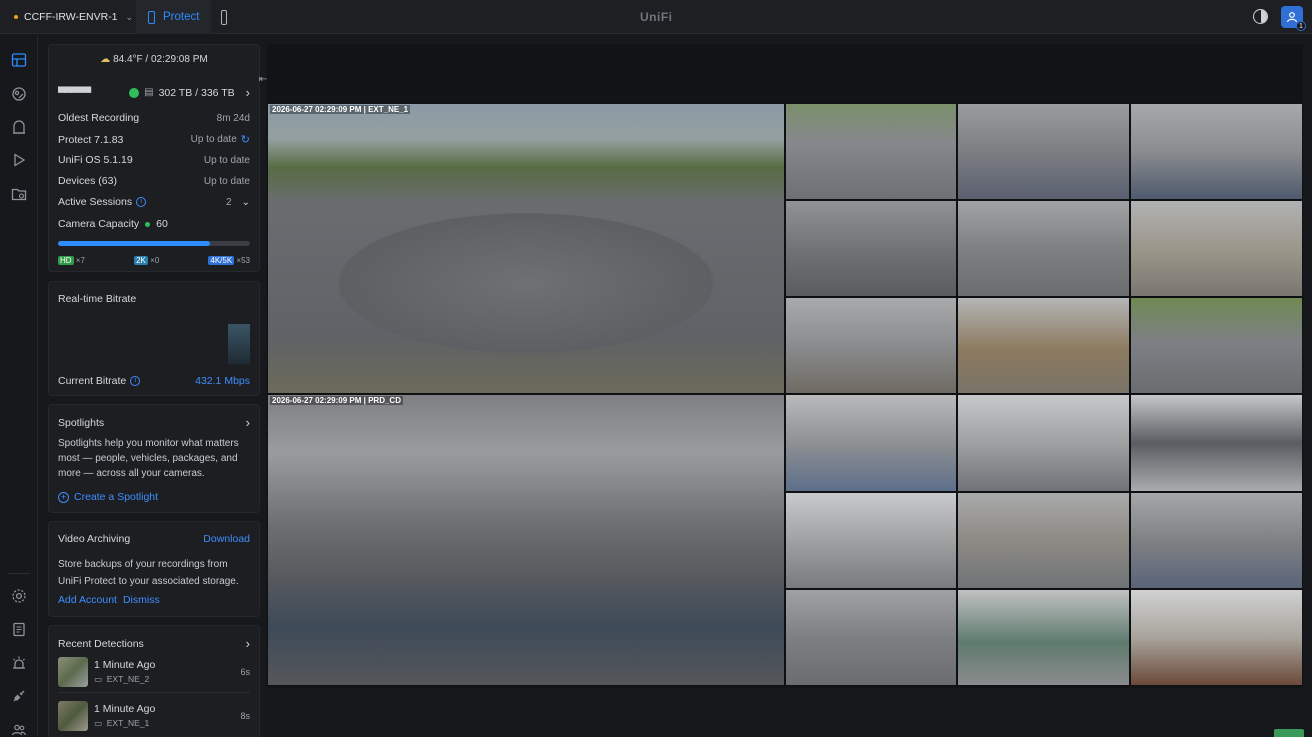  What do you see at coordinates (19, 194) in the screenshot?
I see `folder-icon` at bounding box center [19, 194].